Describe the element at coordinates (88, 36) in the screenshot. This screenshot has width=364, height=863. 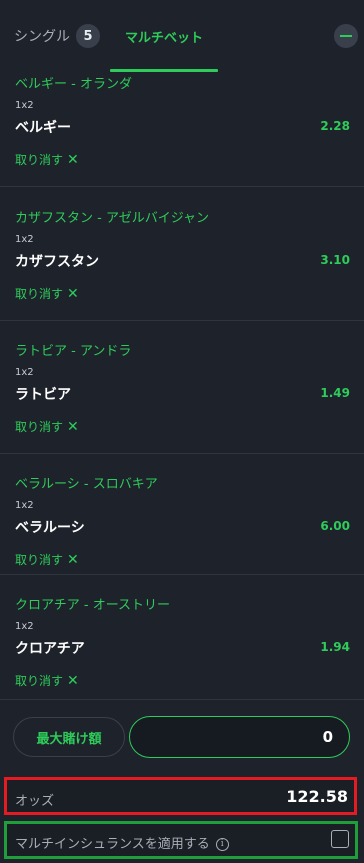
I see `single-count-badge: 5` at that location.